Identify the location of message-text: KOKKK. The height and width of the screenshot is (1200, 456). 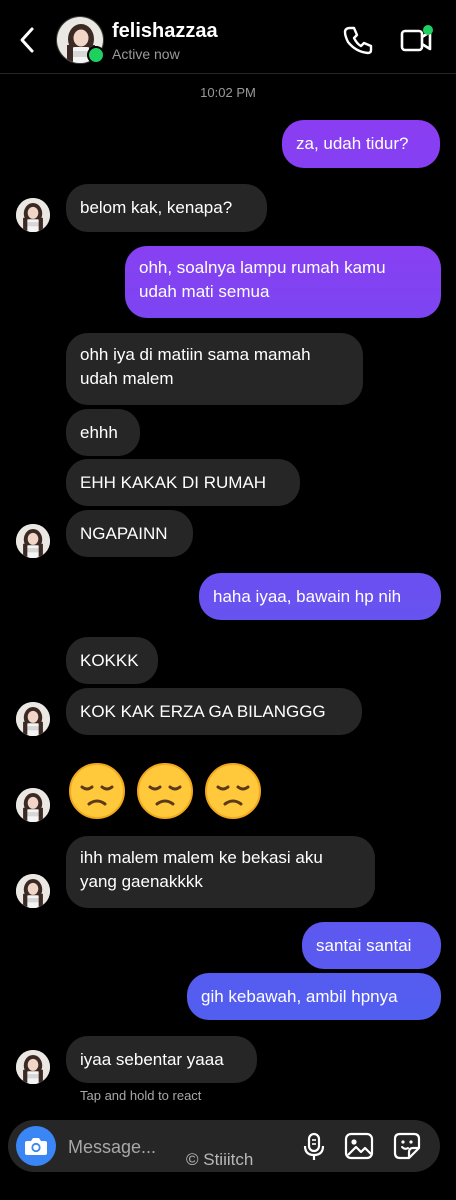
(109, 660).